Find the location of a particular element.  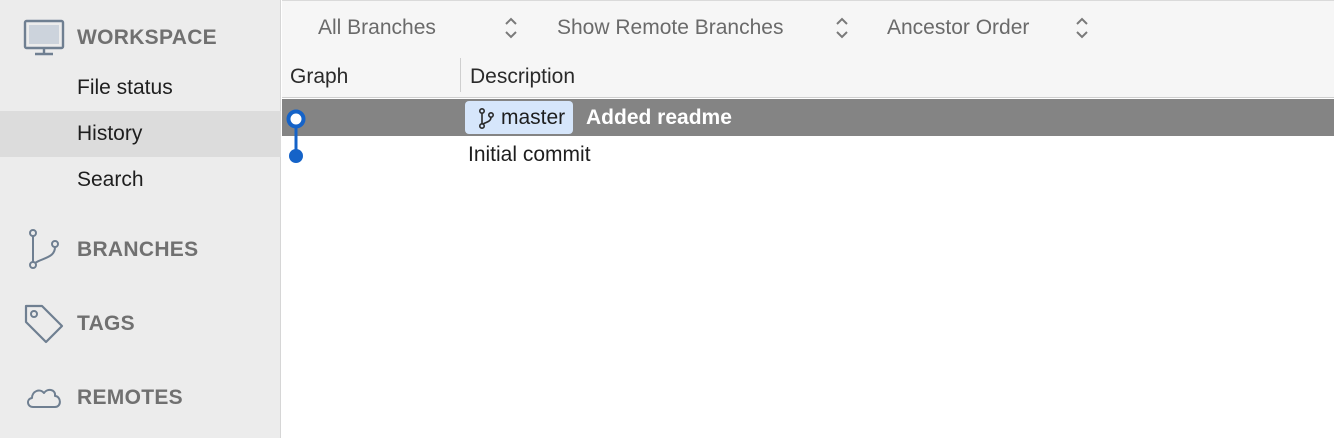

sidebar-item-file-status: File status is located at coordinates (140, 88).